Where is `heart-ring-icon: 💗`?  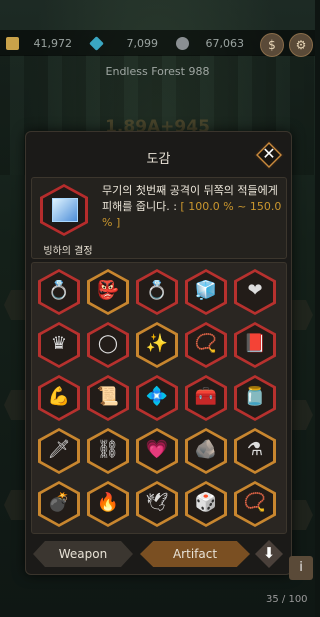
heart-ring-icon: 💗 is located at coordinates (157, 449).